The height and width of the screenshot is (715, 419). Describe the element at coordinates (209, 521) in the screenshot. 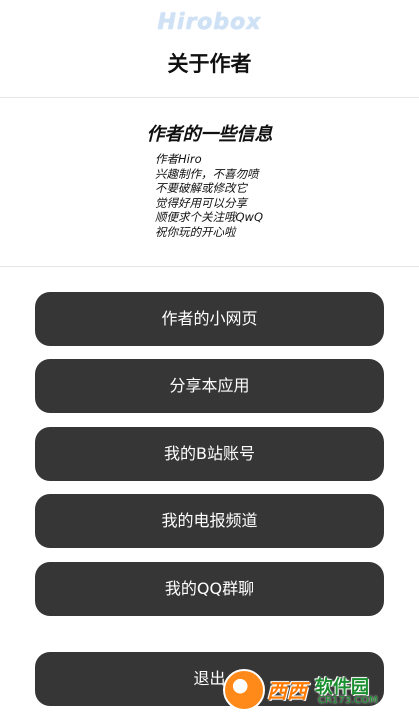

I see `telegram-channel-button: 我的电报频道` at that location.